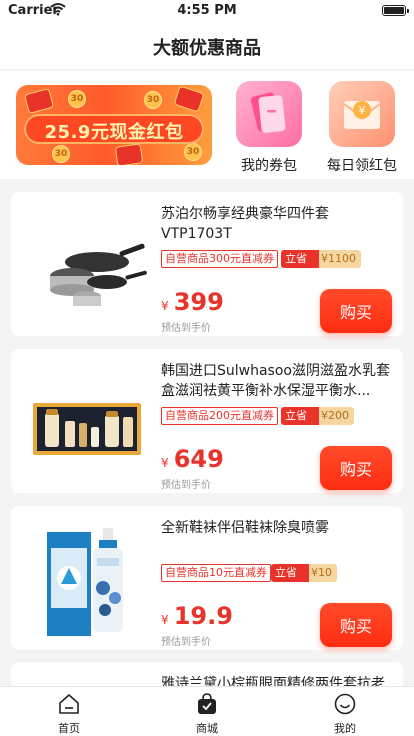 The width and height of the screenshot is (414, 736). I want to click on product-price: ¥ 649, so click(192, 459).